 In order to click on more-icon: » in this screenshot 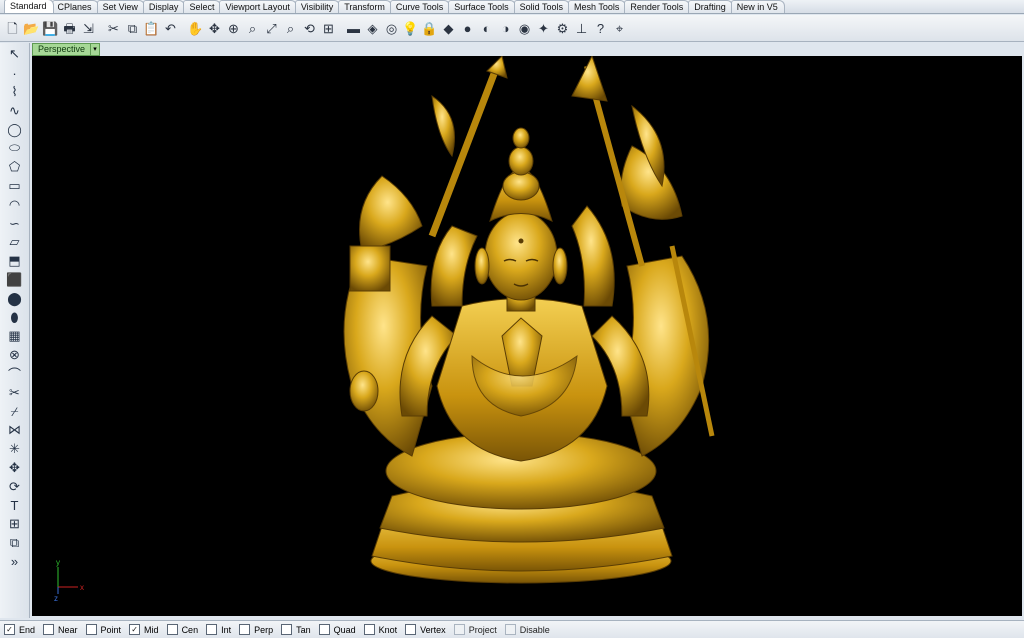, I will do `click(15, 562)`.